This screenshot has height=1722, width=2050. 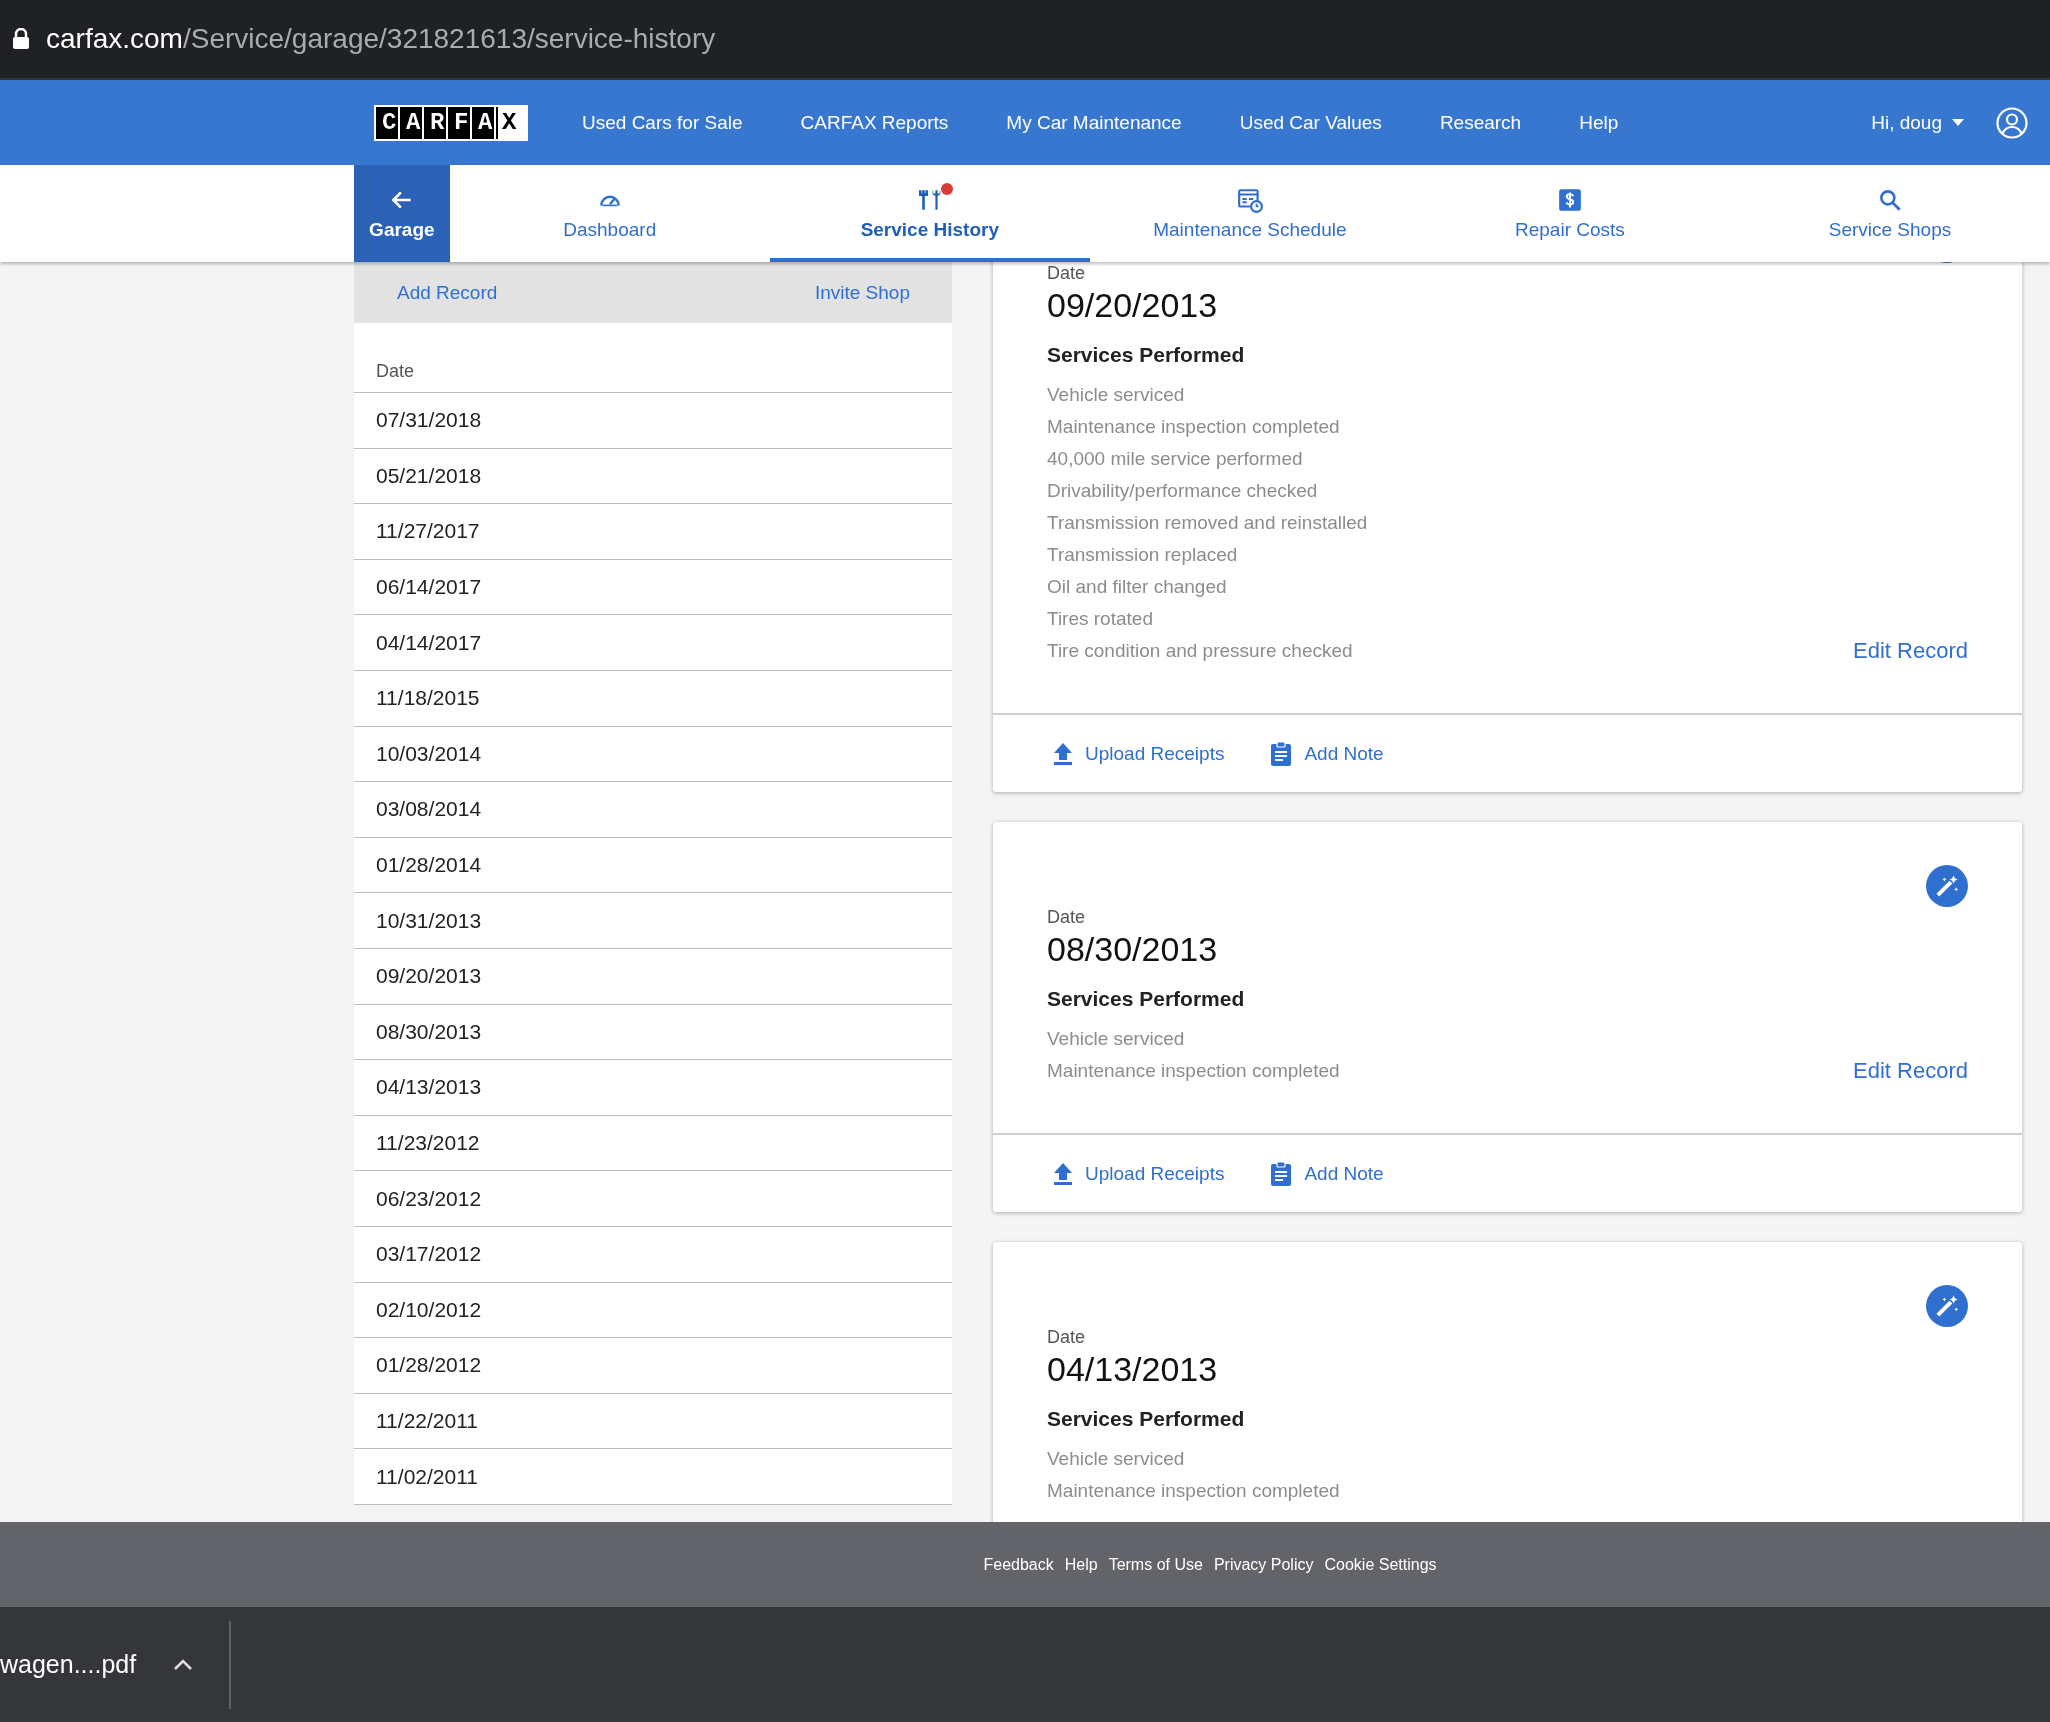 I want to click on footer-link: Privacy Policy, so click(x=1263, y=1564).